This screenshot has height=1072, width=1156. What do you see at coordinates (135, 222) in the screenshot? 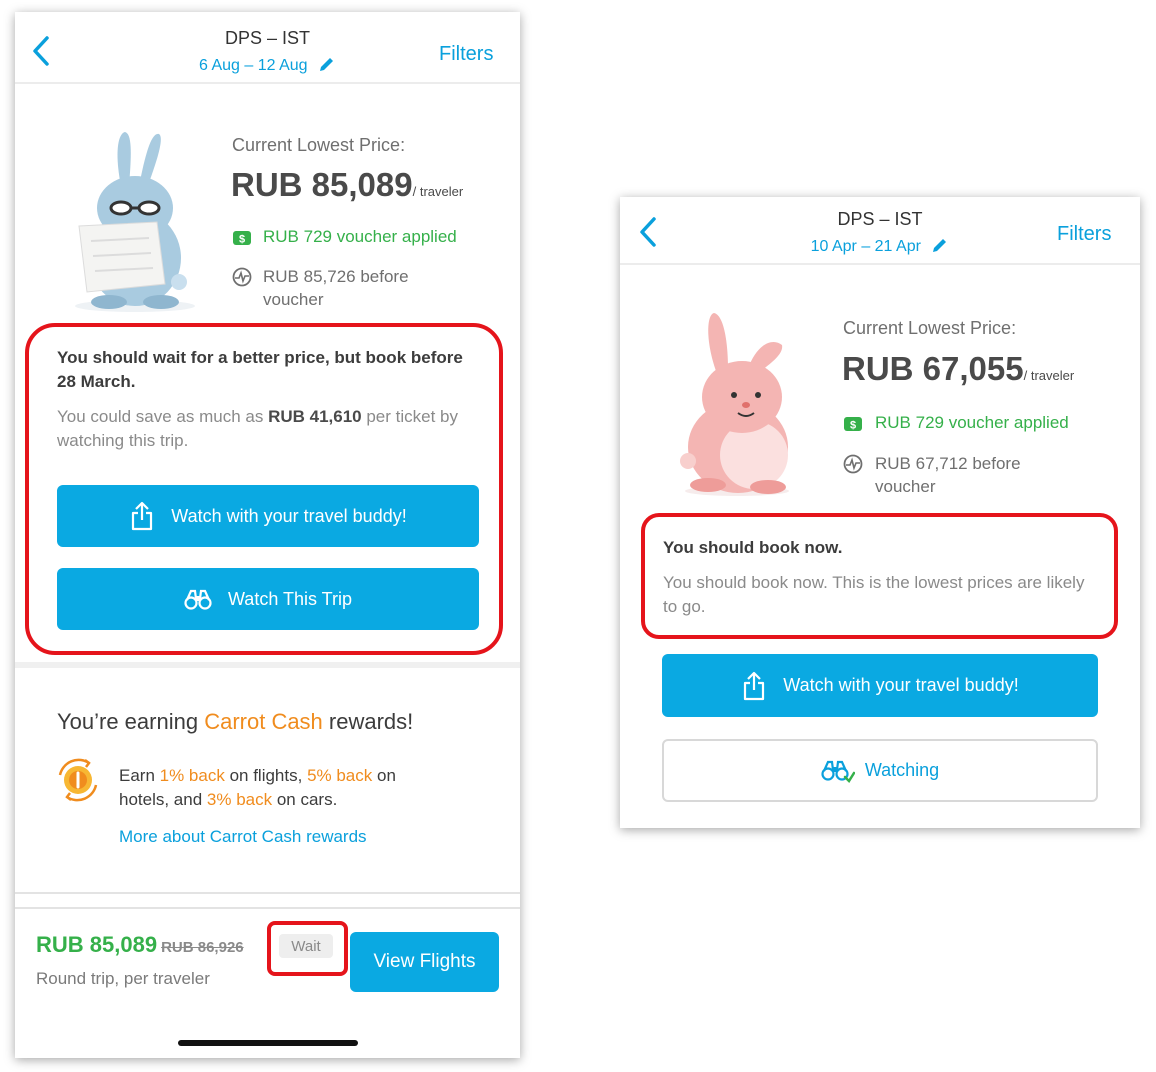
I see `bunny-mascot-reading-icon` at bounding box center [135, 222].